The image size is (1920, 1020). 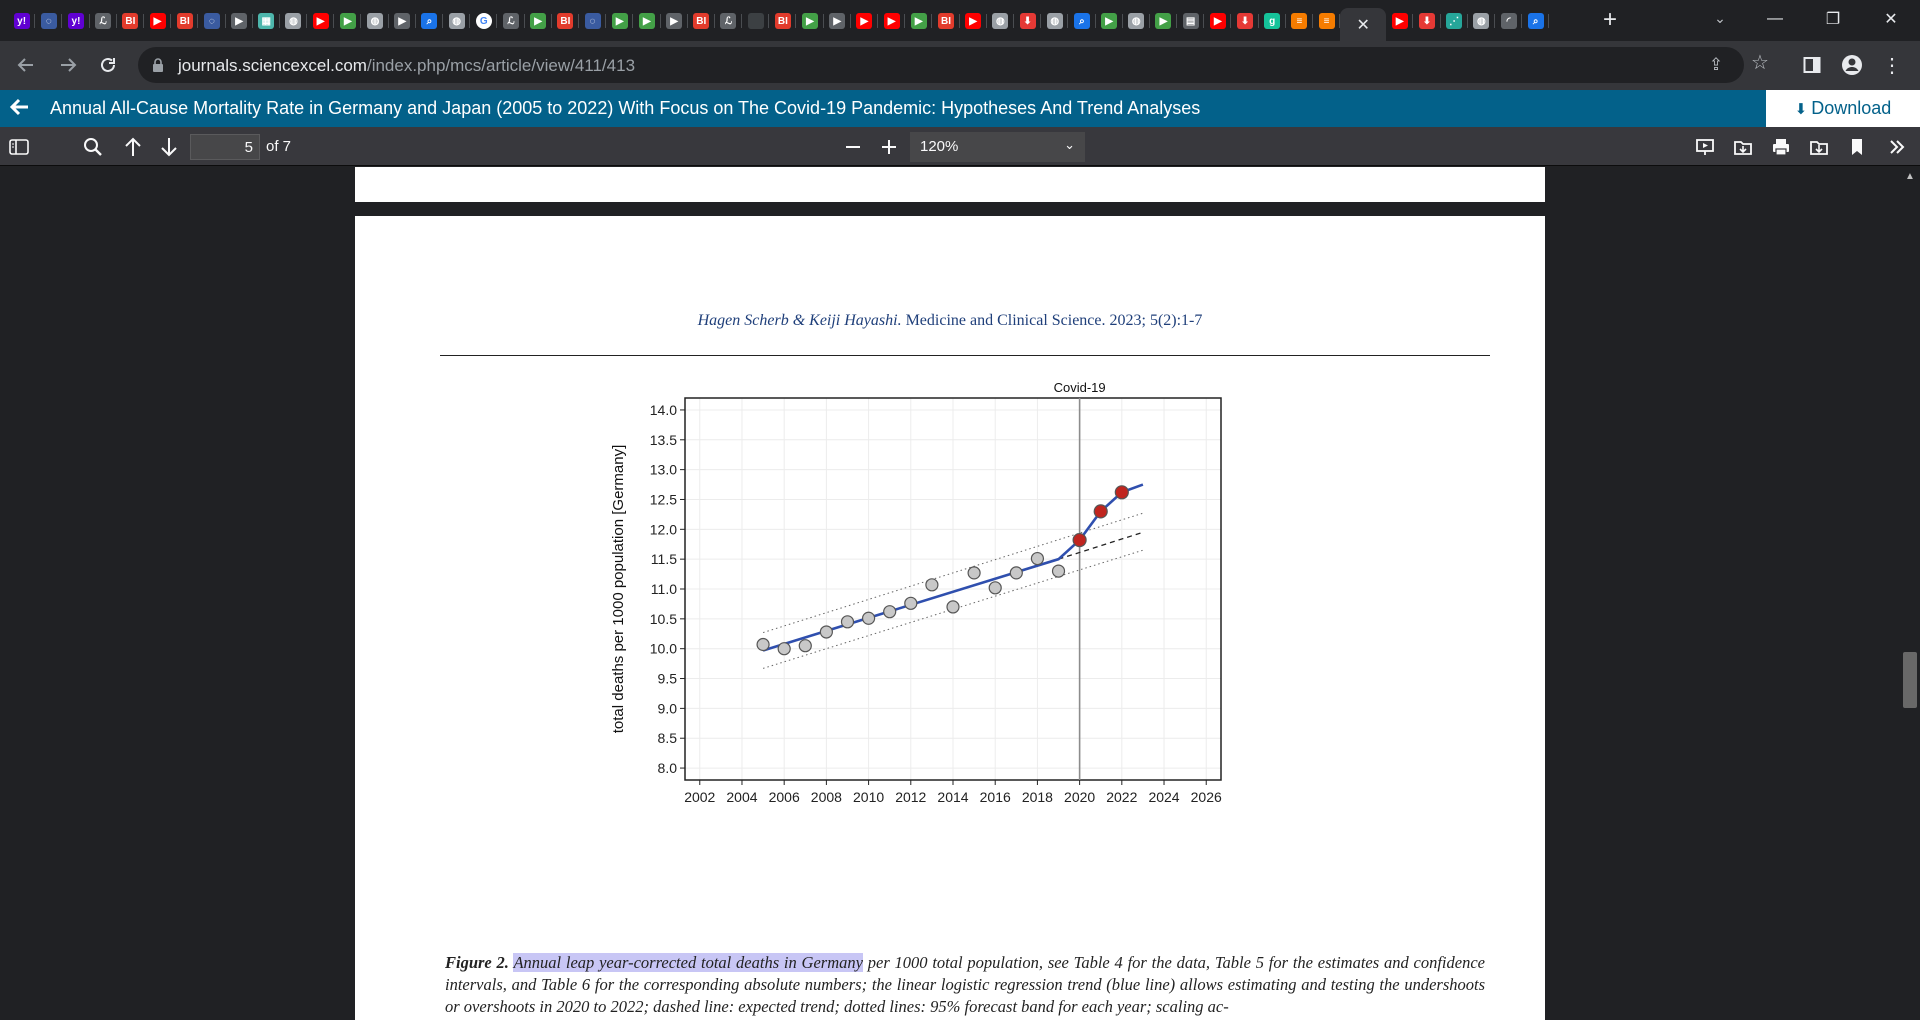 I want to click on profile-icon, so click(x=1852, y=65).